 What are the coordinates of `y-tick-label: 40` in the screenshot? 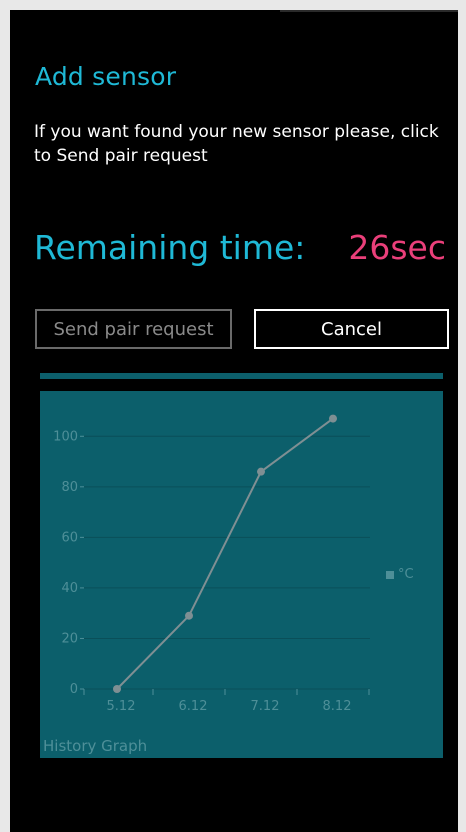 It's located at (69, 588).